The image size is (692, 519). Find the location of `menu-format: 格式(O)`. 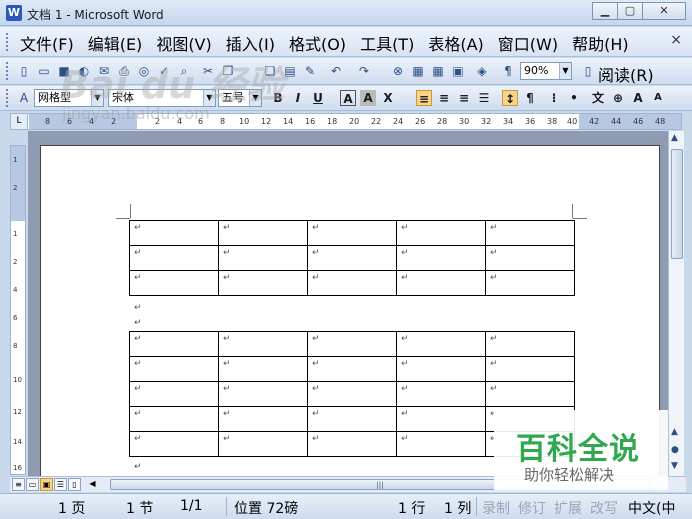

menu-format: 格式(O) is located at coordinates (317, 43).